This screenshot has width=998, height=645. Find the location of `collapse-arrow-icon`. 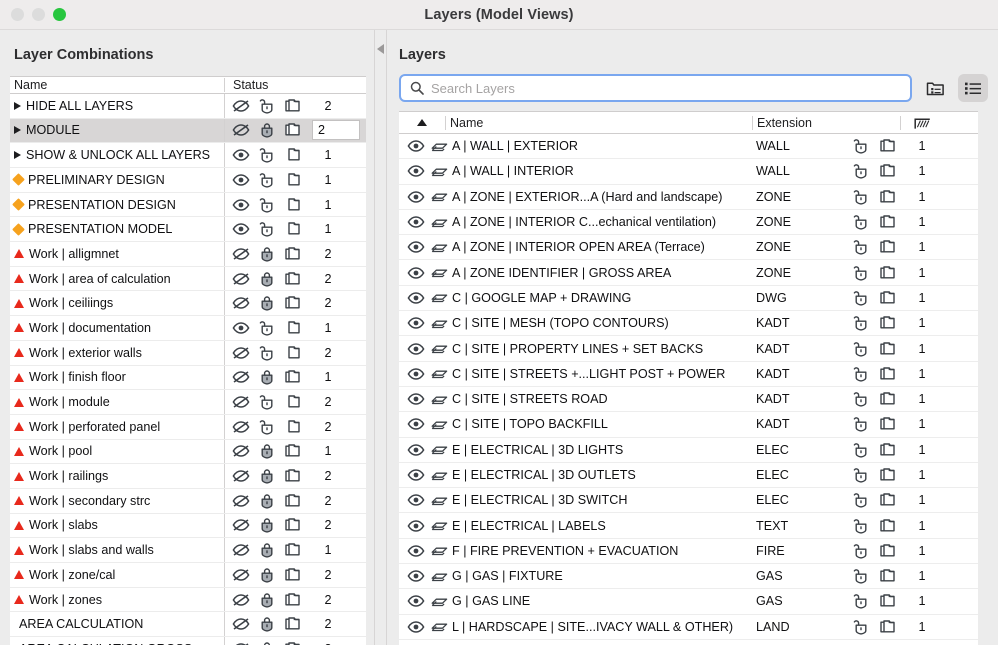

collapse-arrow-icon is located at coordinates (380, 49).